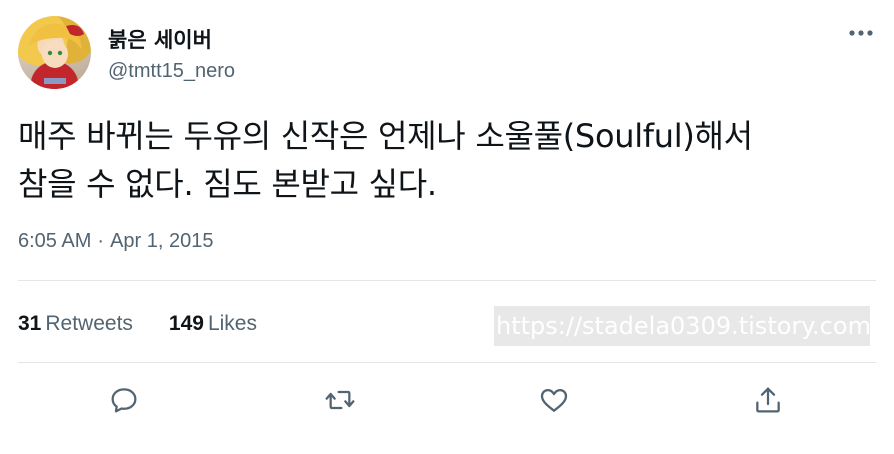 This screenshot has height=454, width=894. Describe the element at coordinates (385, 136) in the screenshot. I see `tweet-text-line: 매주 바뀌는 두유의 신작은 언제나 소울풀(Soulful)해서` at that location.